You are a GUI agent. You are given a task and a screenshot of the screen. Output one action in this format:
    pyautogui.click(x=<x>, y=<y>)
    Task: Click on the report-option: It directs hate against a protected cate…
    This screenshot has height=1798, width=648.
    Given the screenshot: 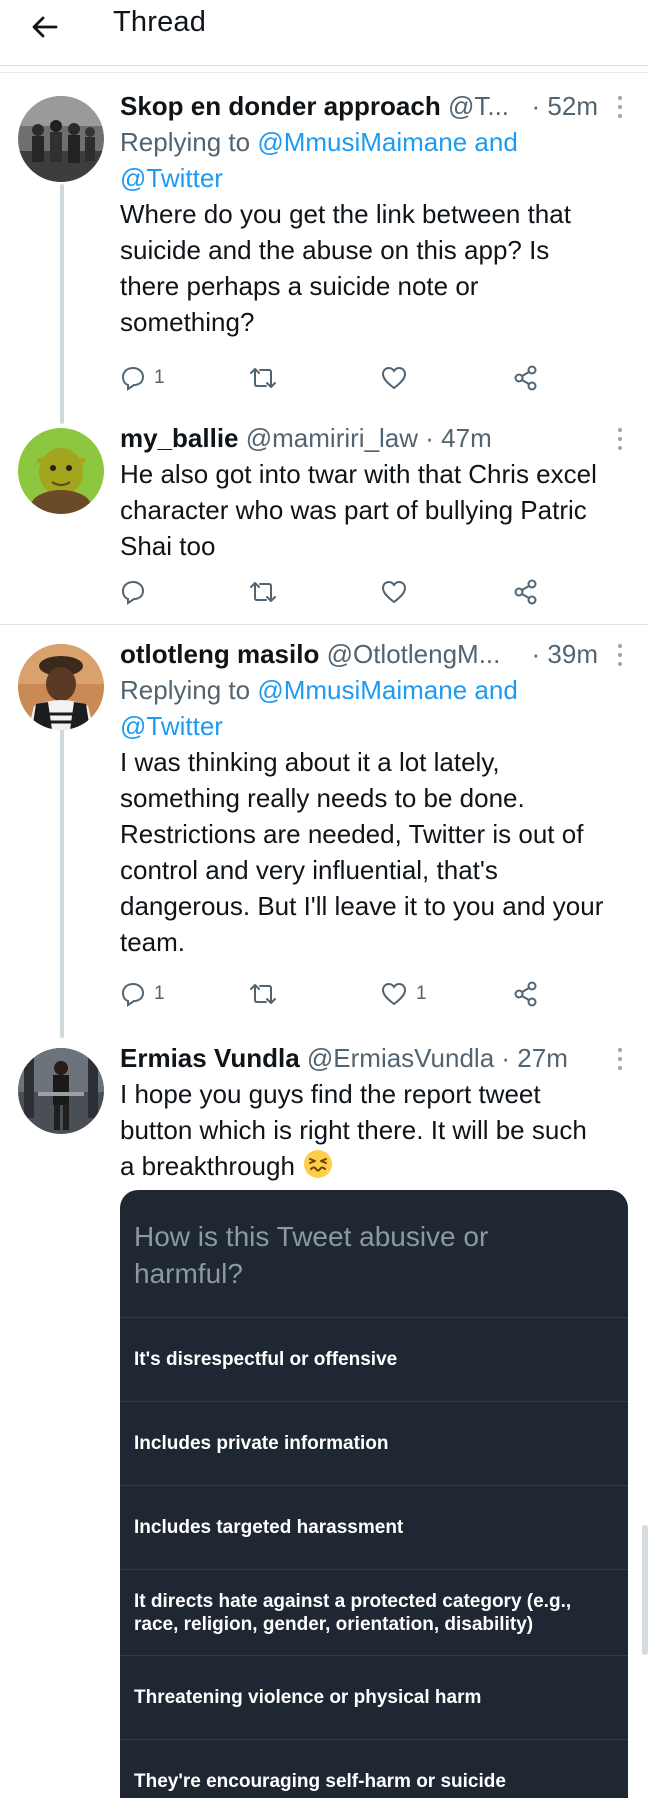 What is the action you would take?
    pyautogui.click(x=374, y=1613)
    